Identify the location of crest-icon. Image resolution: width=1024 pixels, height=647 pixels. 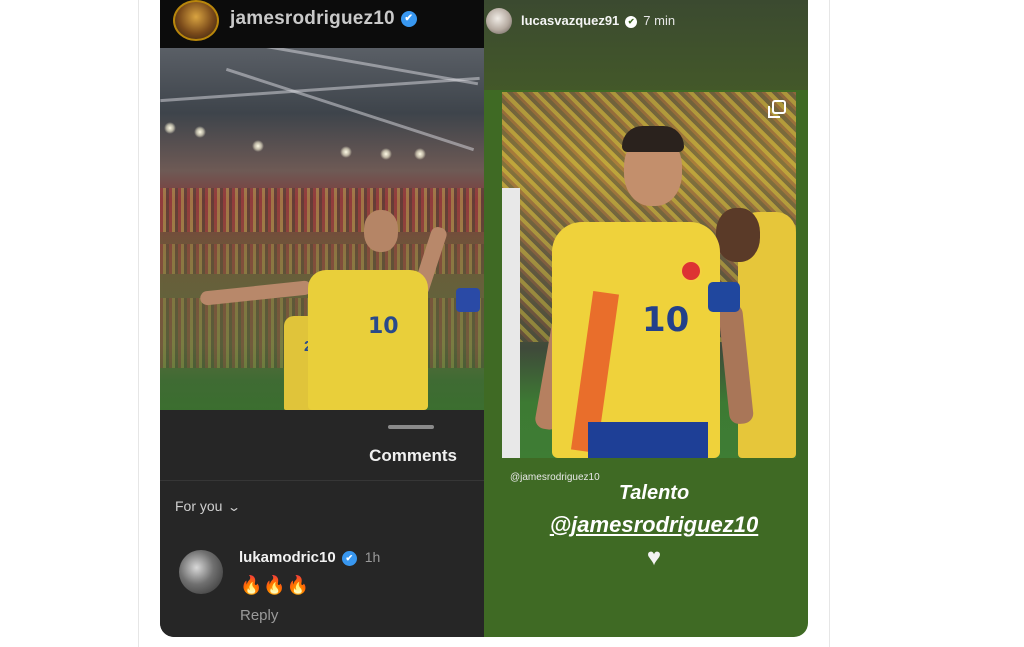
(691, 271).